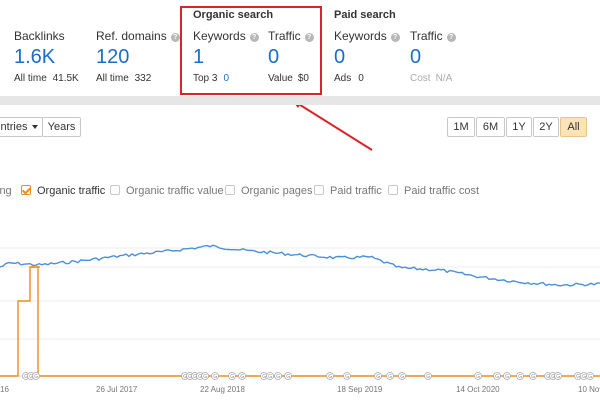 The height and width of the screenshot is (400, 600). Describe the element at coordinates (573, 127) in the screenshot. I see `range-all-button: All` at that location.